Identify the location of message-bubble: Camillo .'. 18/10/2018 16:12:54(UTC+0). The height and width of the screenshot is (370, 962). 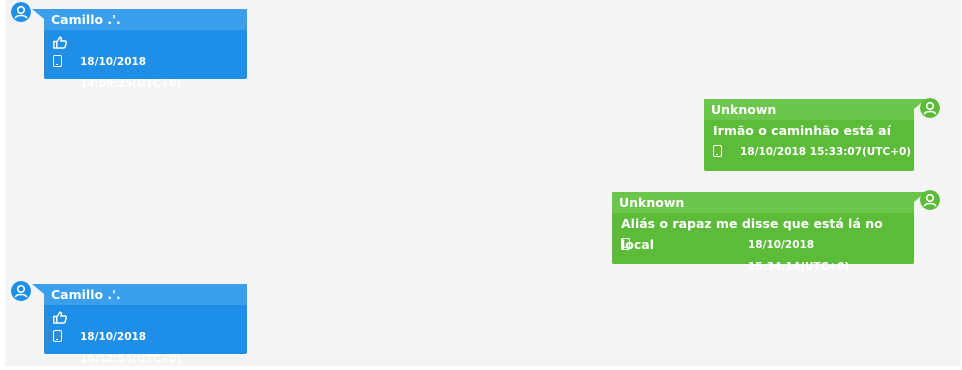
(145, 324).